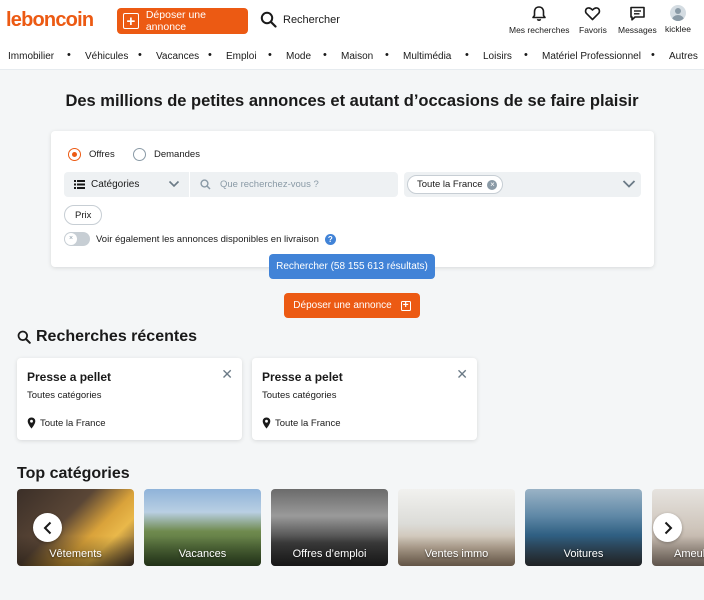 Image resolution: width=704 pixels, height=600 pixels. Describe the element at coordinates (75, 554) in the screenshot. I see `tile-label: Vêtements` at that location.